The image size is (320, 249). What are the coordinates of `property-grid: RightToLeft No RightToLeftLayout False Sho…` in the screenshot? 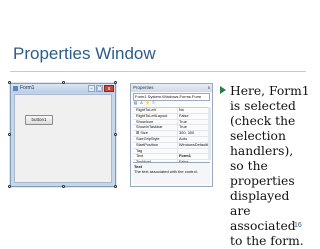 It's located at (171, 136).